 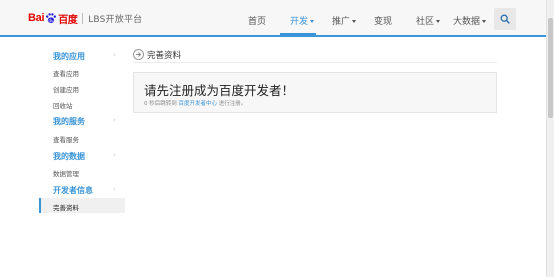 What do you see at coordinates (66, 139) in the screenshot?
I see `sidebar-item-view-services: 查看服务` at bounding box center [66, 139].